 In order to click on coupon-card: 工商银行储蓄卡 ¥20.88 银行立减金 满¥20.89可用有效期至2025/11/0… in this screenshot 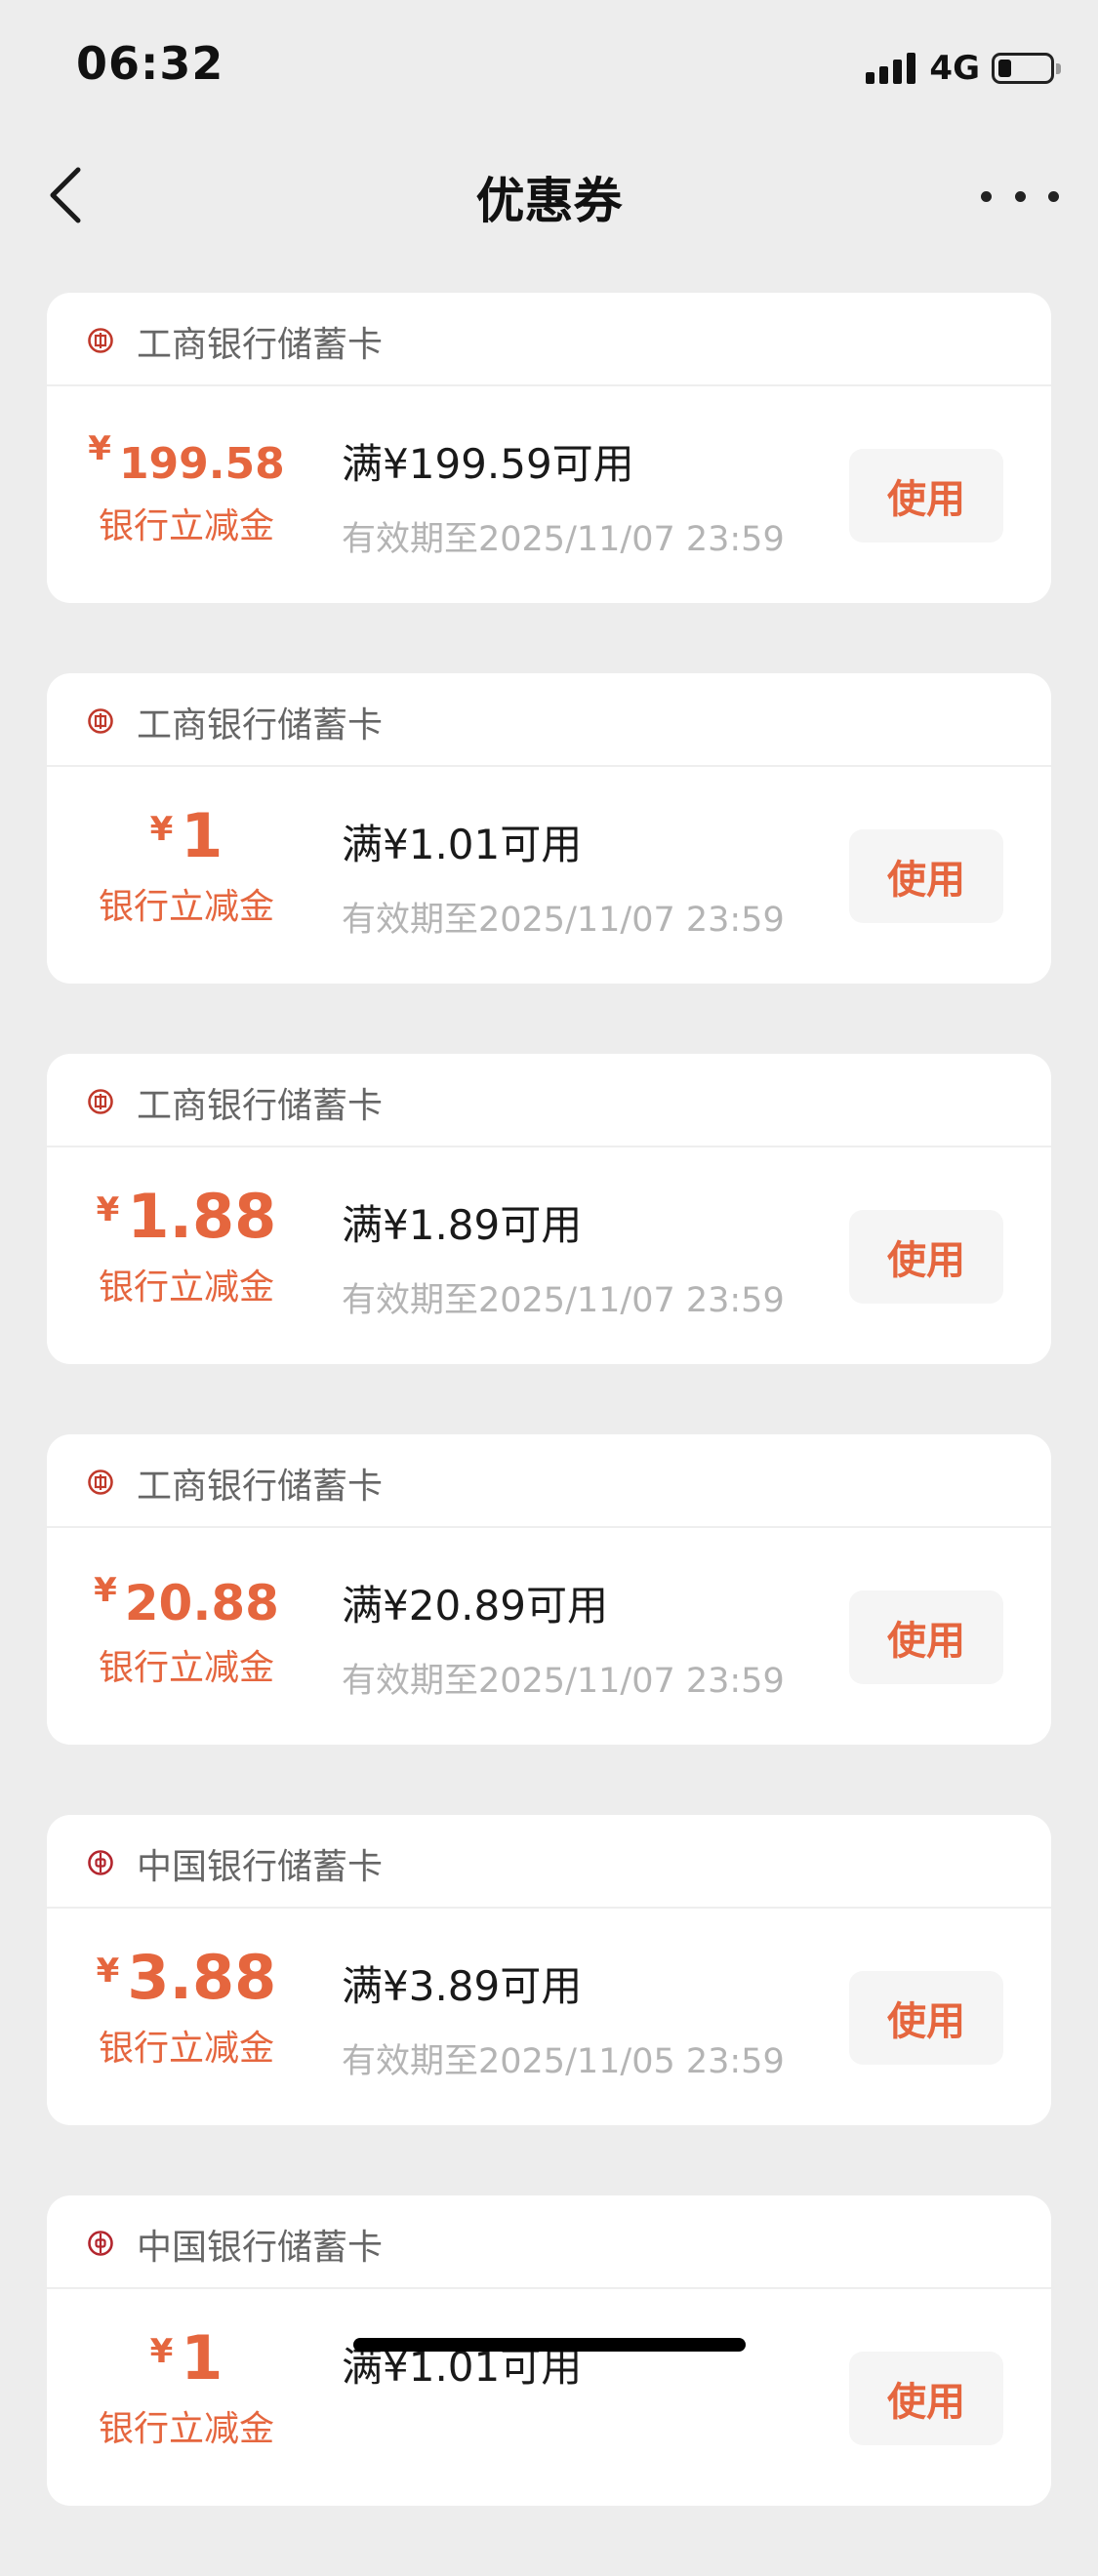, I will do `click(549, 1589)`.